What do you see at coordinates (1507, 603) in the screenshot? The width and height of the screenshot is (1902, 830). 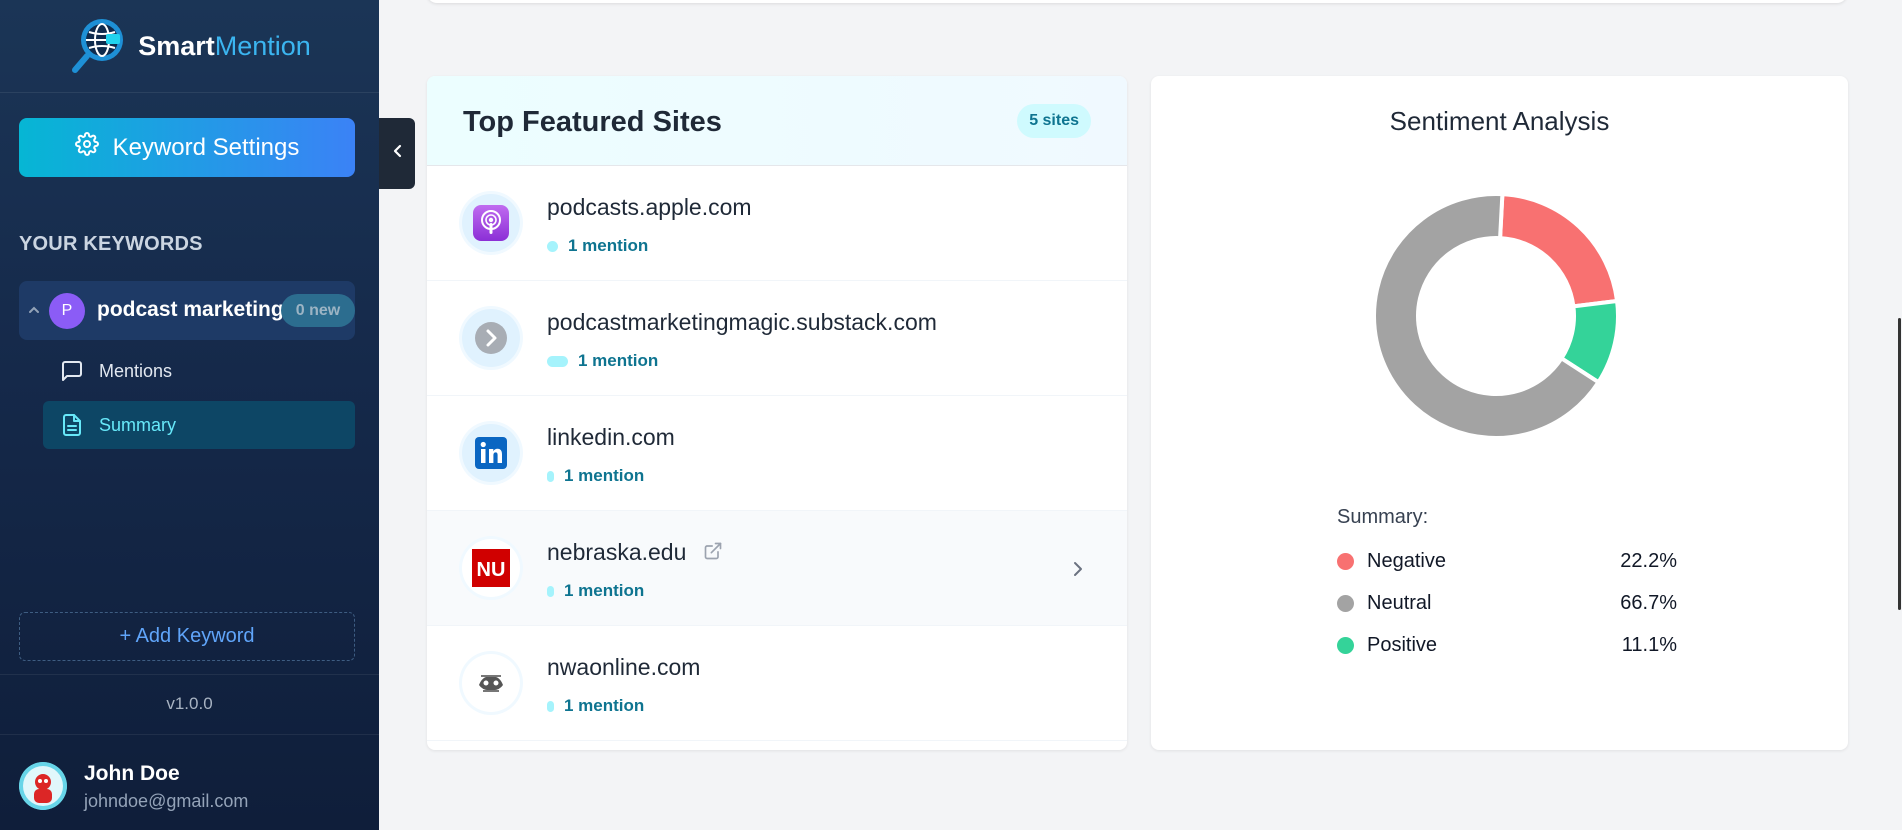 I see `legend-row-neutral: Neutral 66.7%` at bounding box center [1507, 603].